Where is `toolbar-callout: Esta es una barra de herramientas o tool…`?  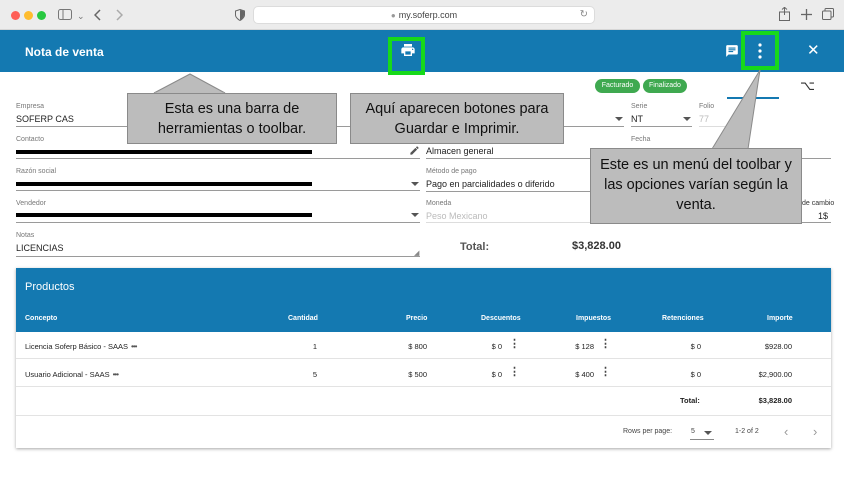 toolbar-callout: Esta es una barra de herramientas o tool… is located at coordinates (232, 118).